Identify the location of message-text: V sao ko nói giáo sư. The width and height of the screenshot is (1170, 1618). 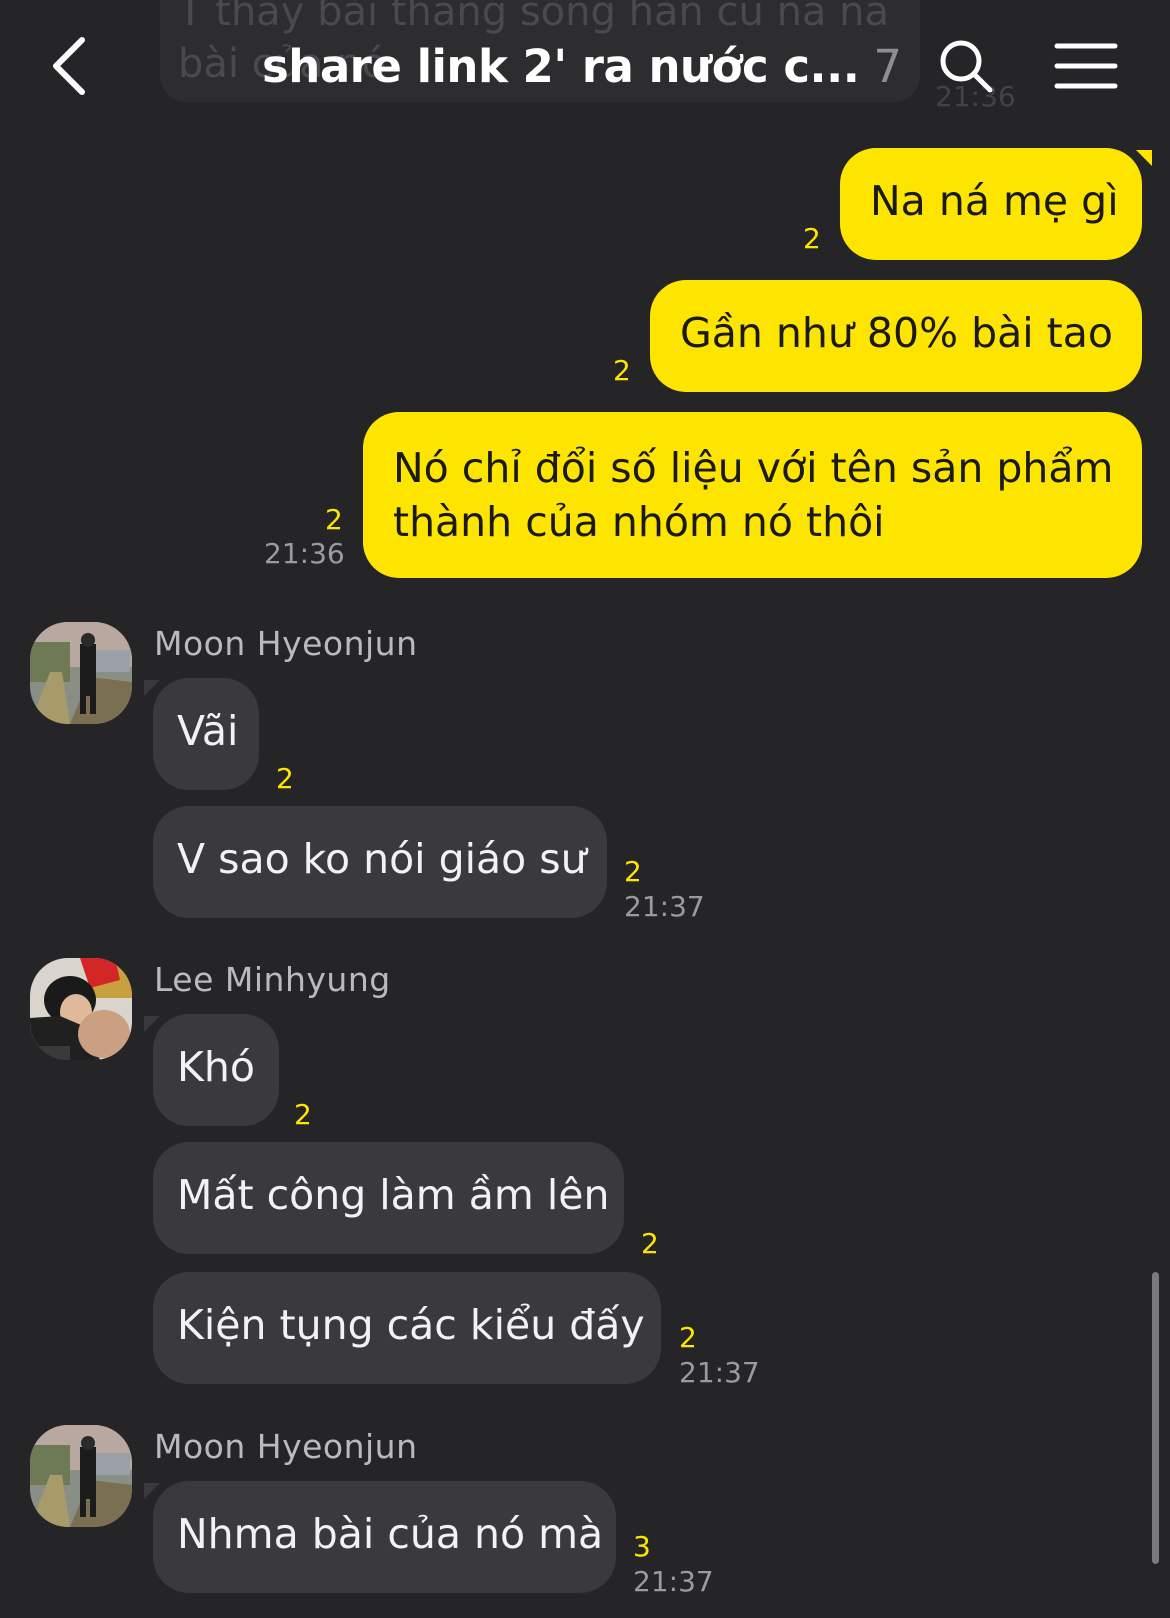
(382, 859).